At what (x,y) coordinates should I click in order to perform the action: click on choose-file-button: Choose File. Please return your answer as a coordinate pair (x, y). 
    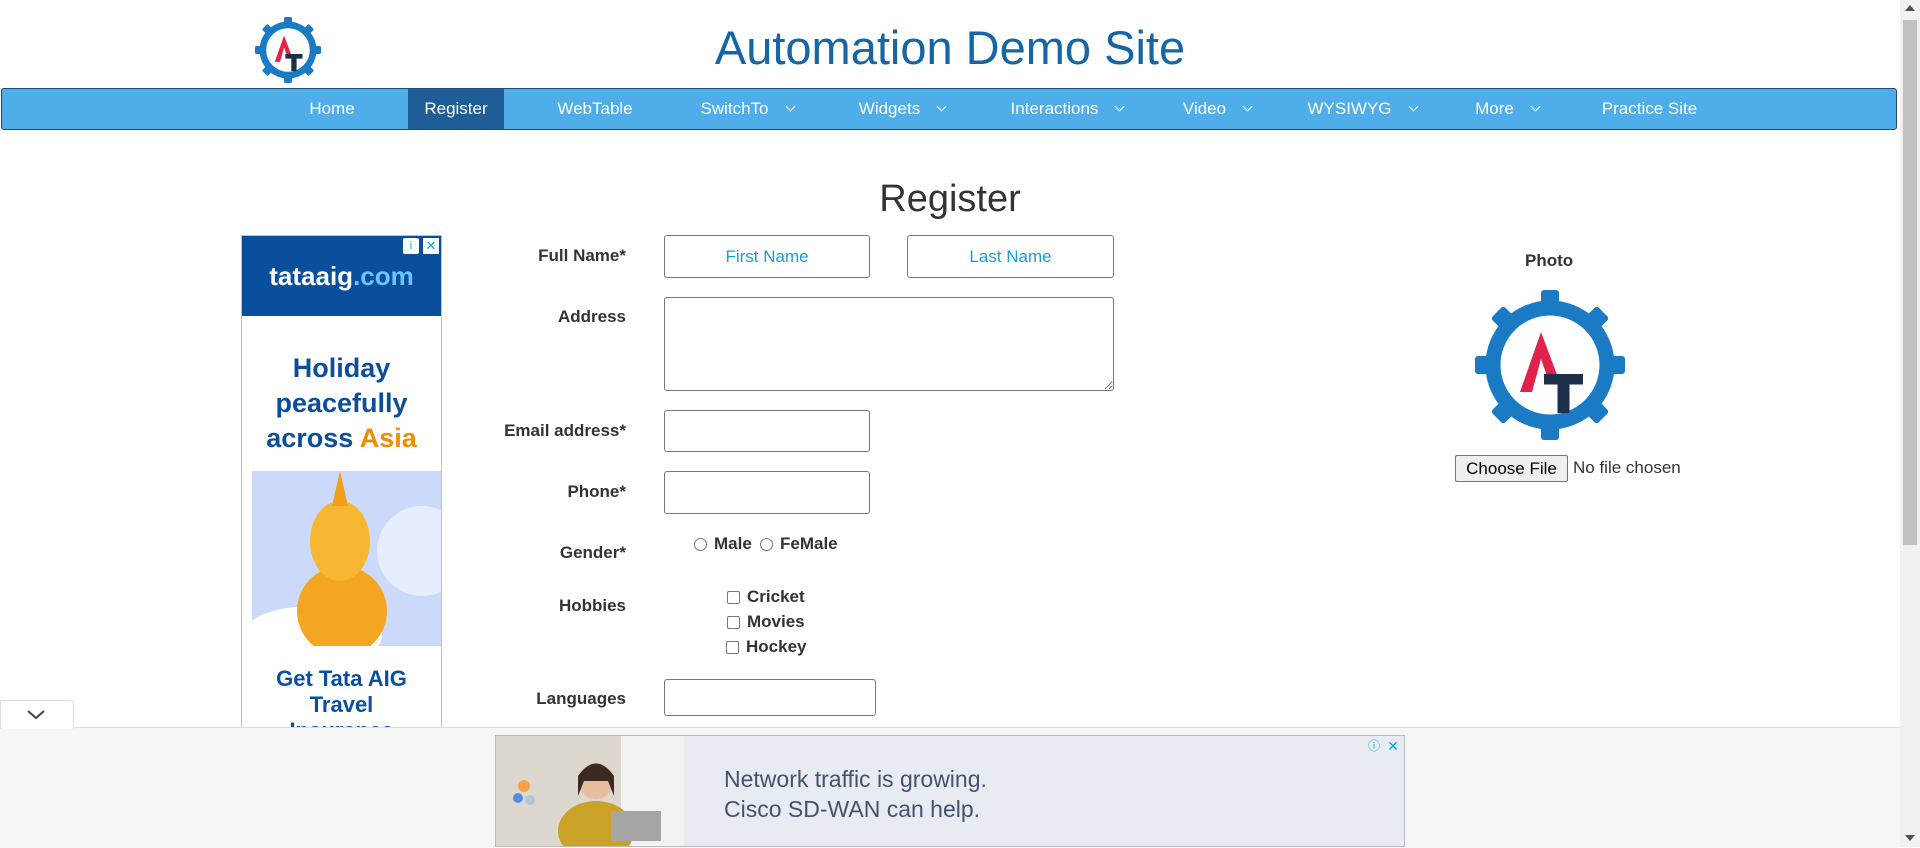
    Looking at the image, I should click on (1511, 468).